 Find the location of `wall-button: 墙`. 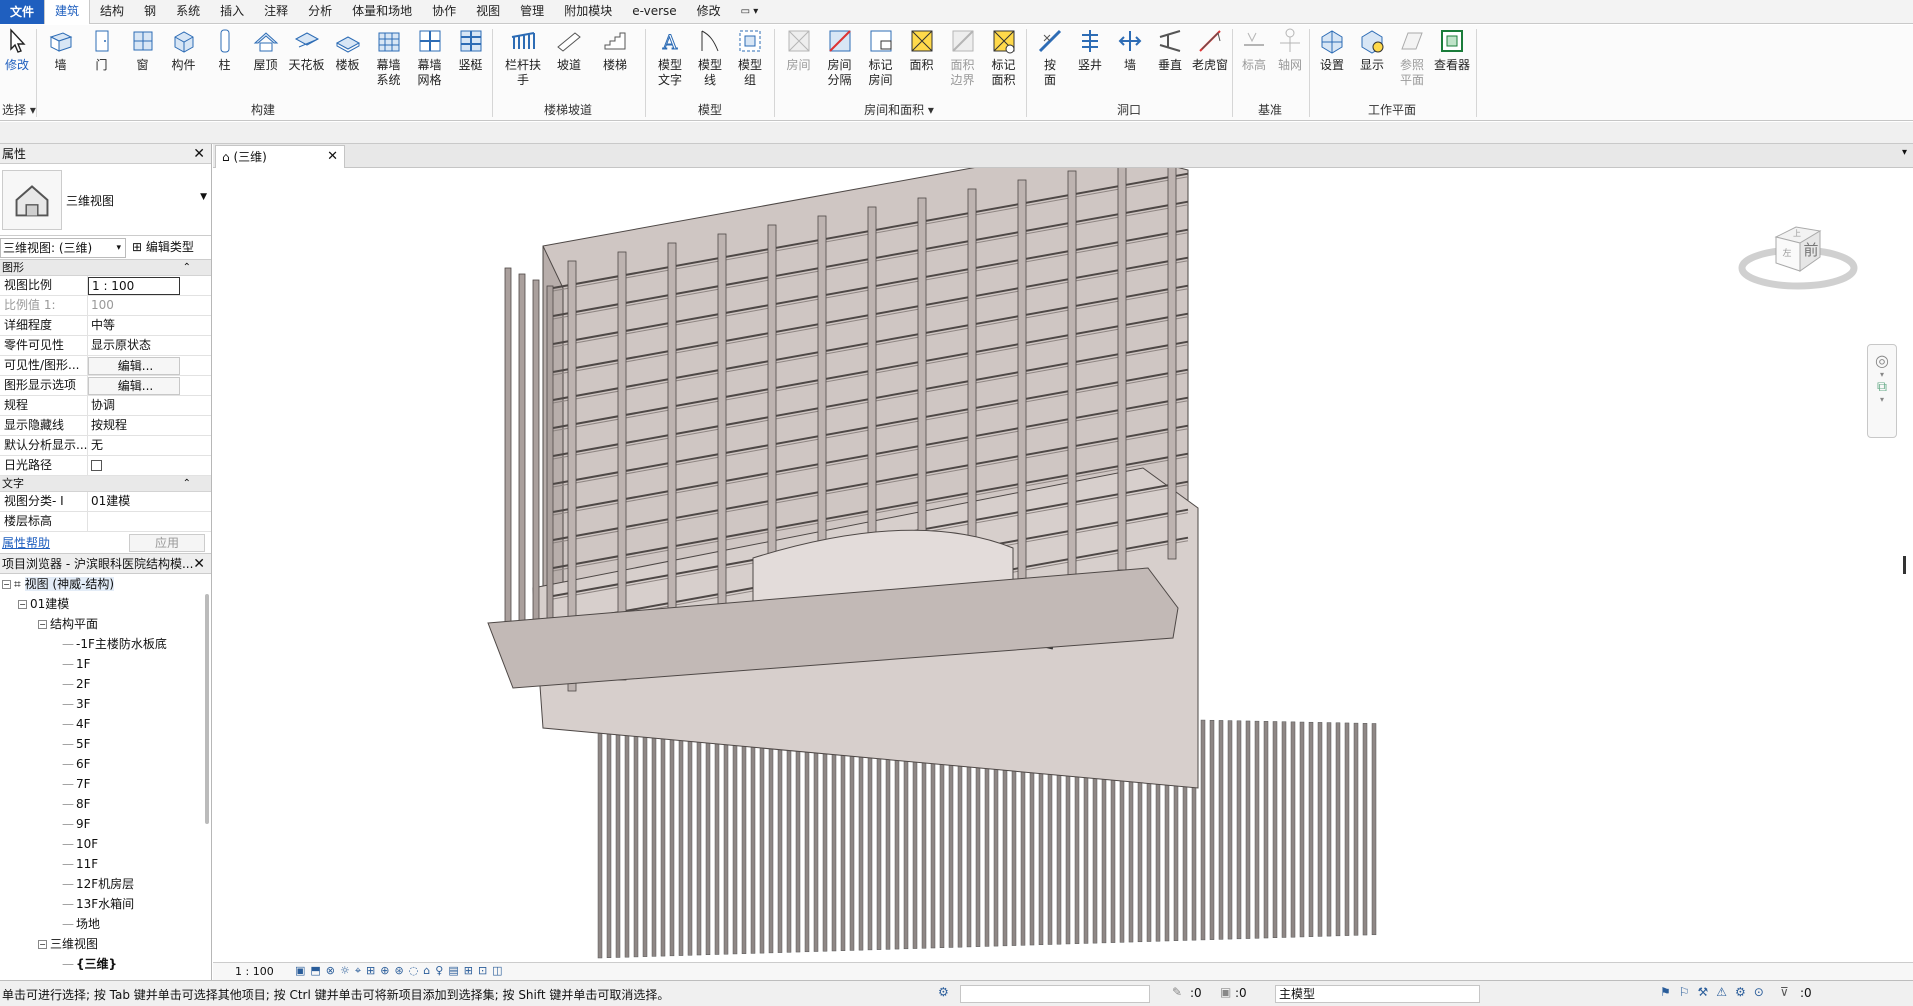

wall-button: 墙 is located at coordinates (60, 50).